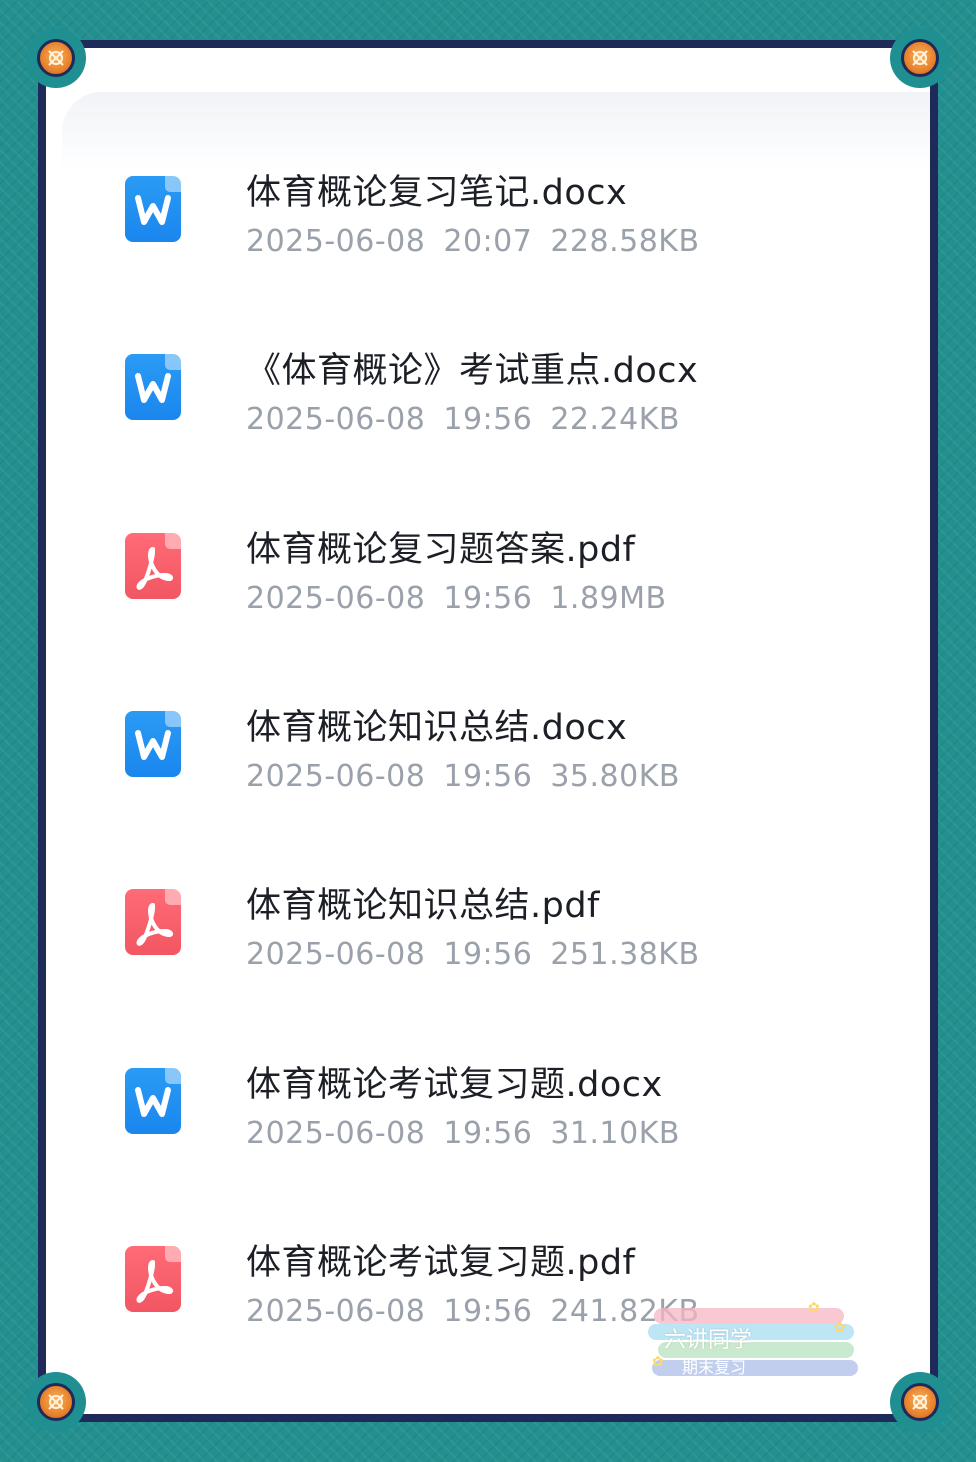  What do you see at coordinates (441, 550) in the screenshot?
I see `file-name: 体育概论复习题答案.pdf` at bounding box center [441, 550].